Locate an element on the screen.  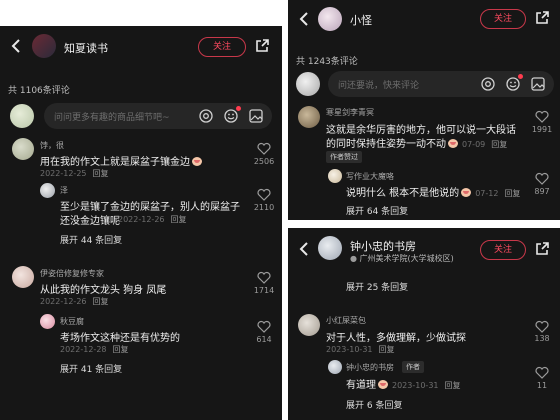
commenter-name: 写作业大魔咯 is located at coordinates (370, 176).